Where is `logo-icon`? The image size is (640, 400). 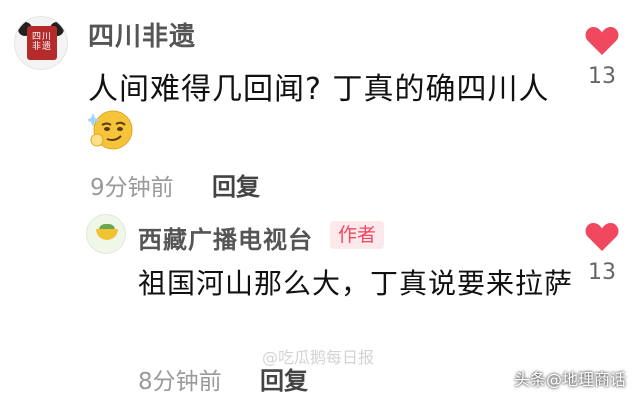
logo-icon is located at coordinates (107, 234).